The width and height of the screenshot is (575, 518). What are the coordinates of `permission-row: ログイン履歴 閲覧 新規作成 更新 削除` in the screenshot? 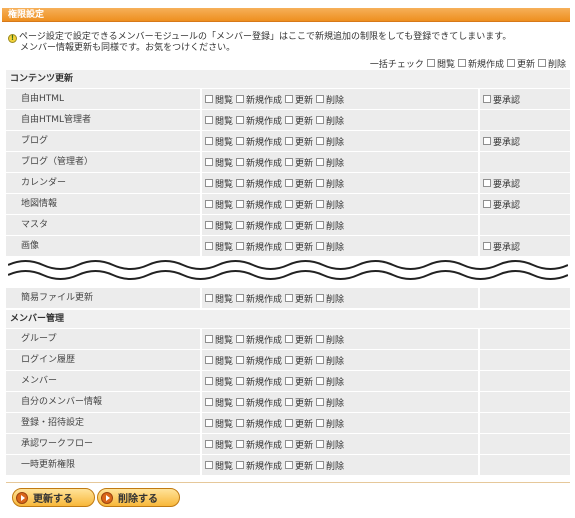 It's located at (288, 360).